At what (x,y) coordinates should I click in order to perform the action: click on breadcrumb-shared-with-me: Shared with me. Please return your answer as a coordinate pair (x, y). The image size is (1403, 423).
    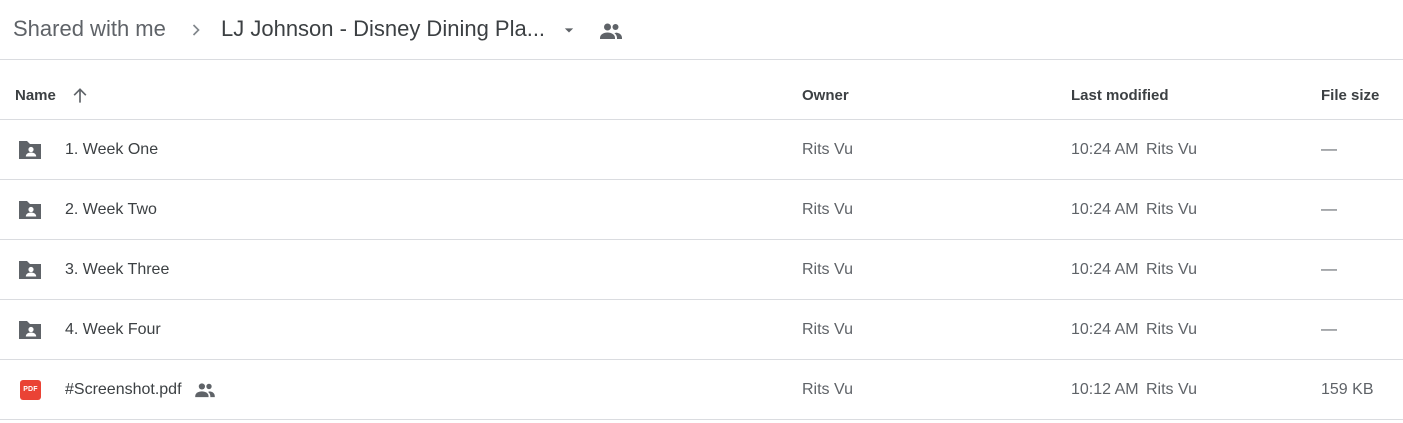
    Looking at the image, I should click on (89, 29).